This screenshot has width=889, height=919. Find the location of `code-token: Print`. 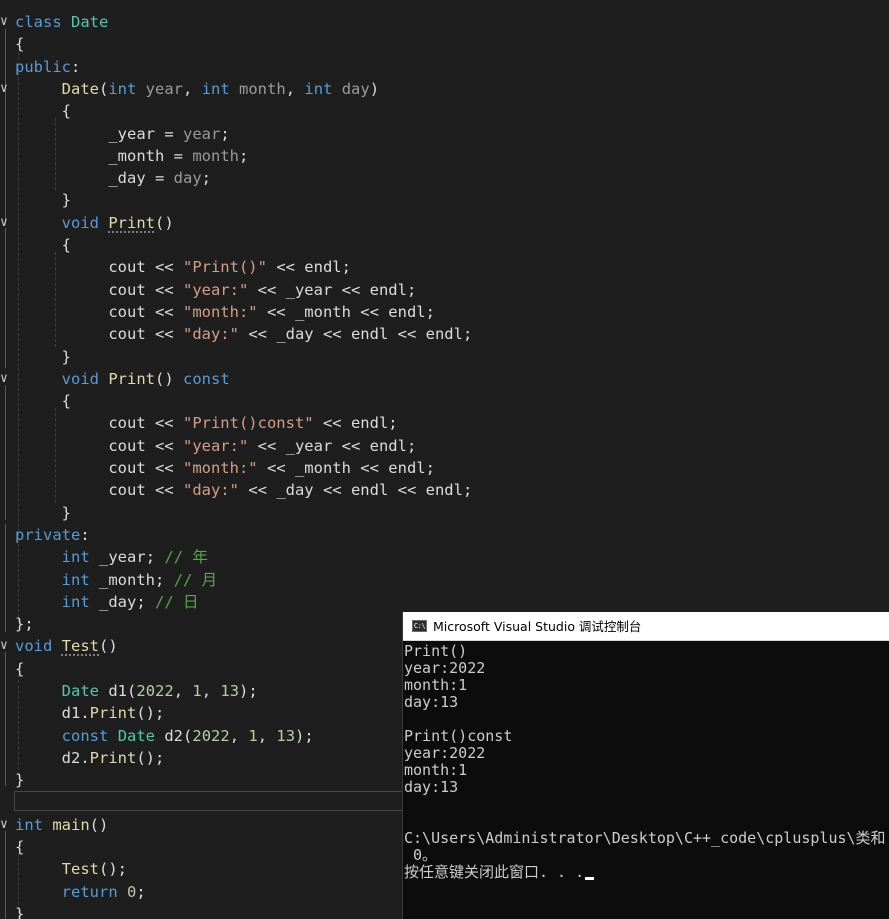

code-token: Print is located at coordinates (132, 379).